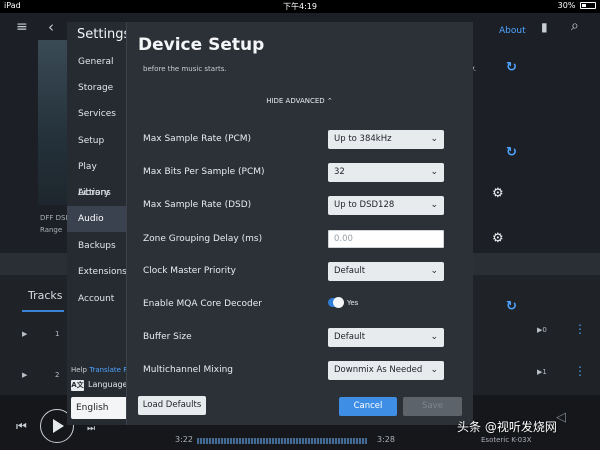 Image resolution: width=600 pixels, height=450 pixels. What do you see at coordinates (575, 26) in the screenshot?
I see `search-icon: ⌕` at bounding box center [575, 26].